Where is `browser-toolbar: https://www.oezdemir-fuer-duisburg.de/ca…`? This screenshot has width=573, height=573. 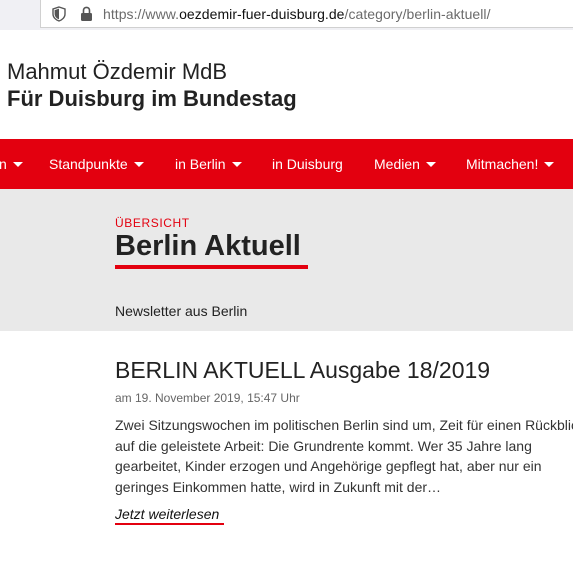
browser-toolbar: https://www.oezdemir-fuer-duisburg.de/ca… is located at coordinates (286, 15).